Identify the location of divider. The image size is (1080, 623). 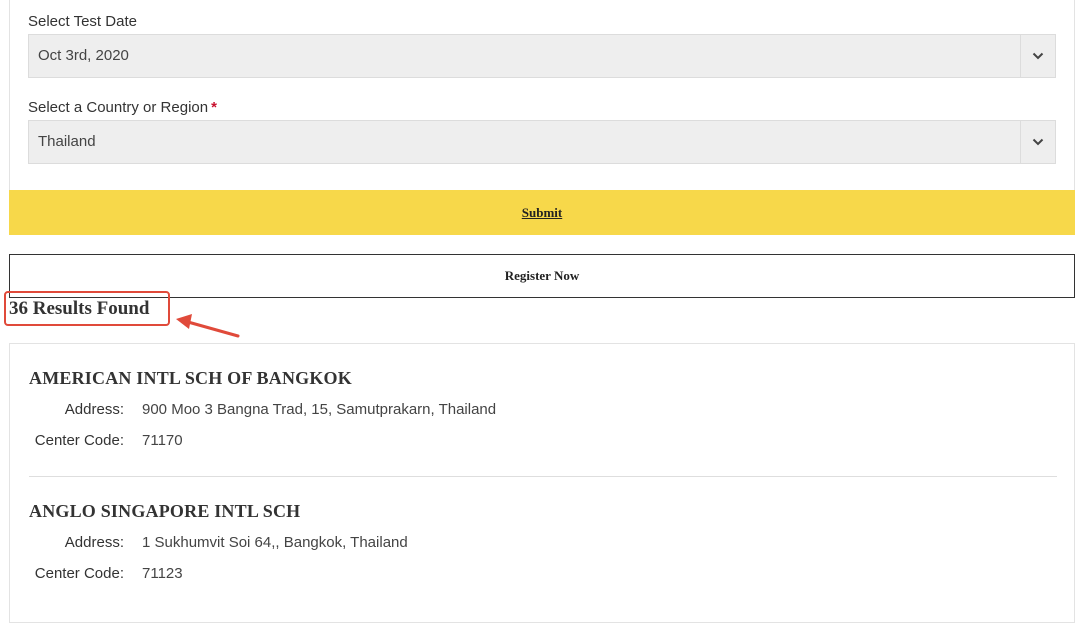
(543, 476).